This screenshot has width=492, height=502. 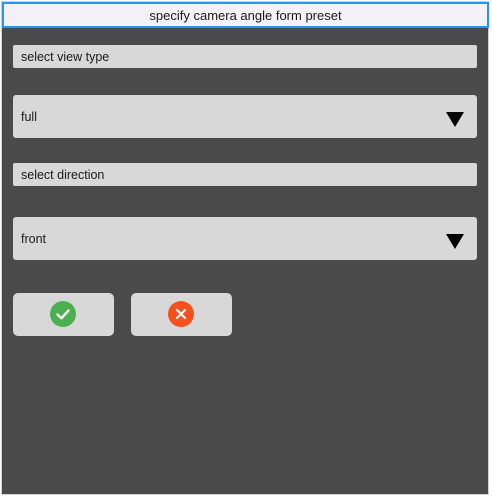 I want to click on view-type-label: select view type, so click(x=245, y=56).